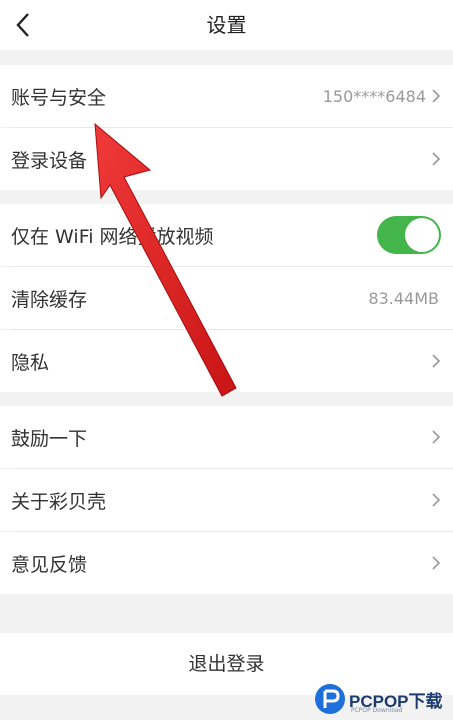  Describe the element at coordinates (59, 501) in the screenshot. I see `about-label: 关于彩贝壳` at that location.